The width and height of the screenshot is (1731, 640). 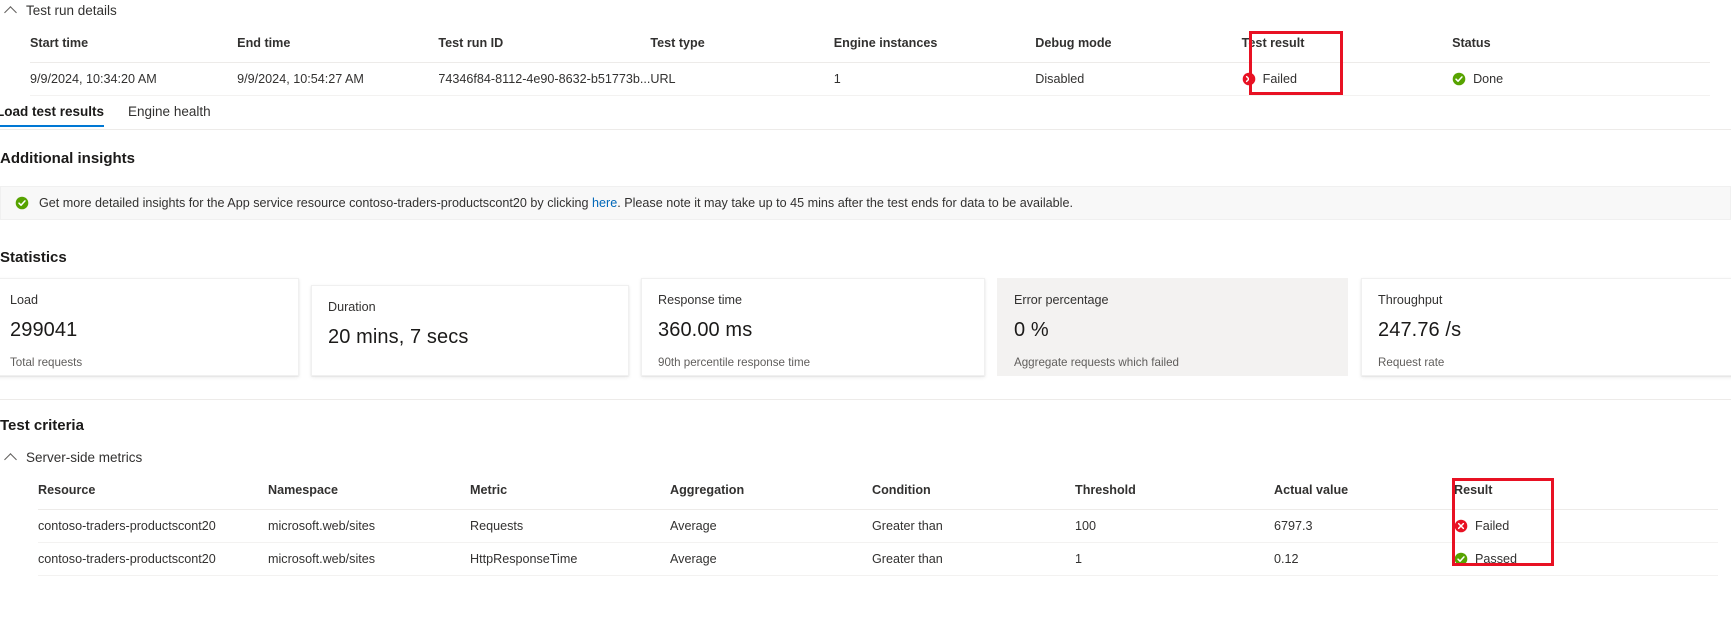 I want to click on cell-debug-mode: Disabled, so click(x=1138, y=79).